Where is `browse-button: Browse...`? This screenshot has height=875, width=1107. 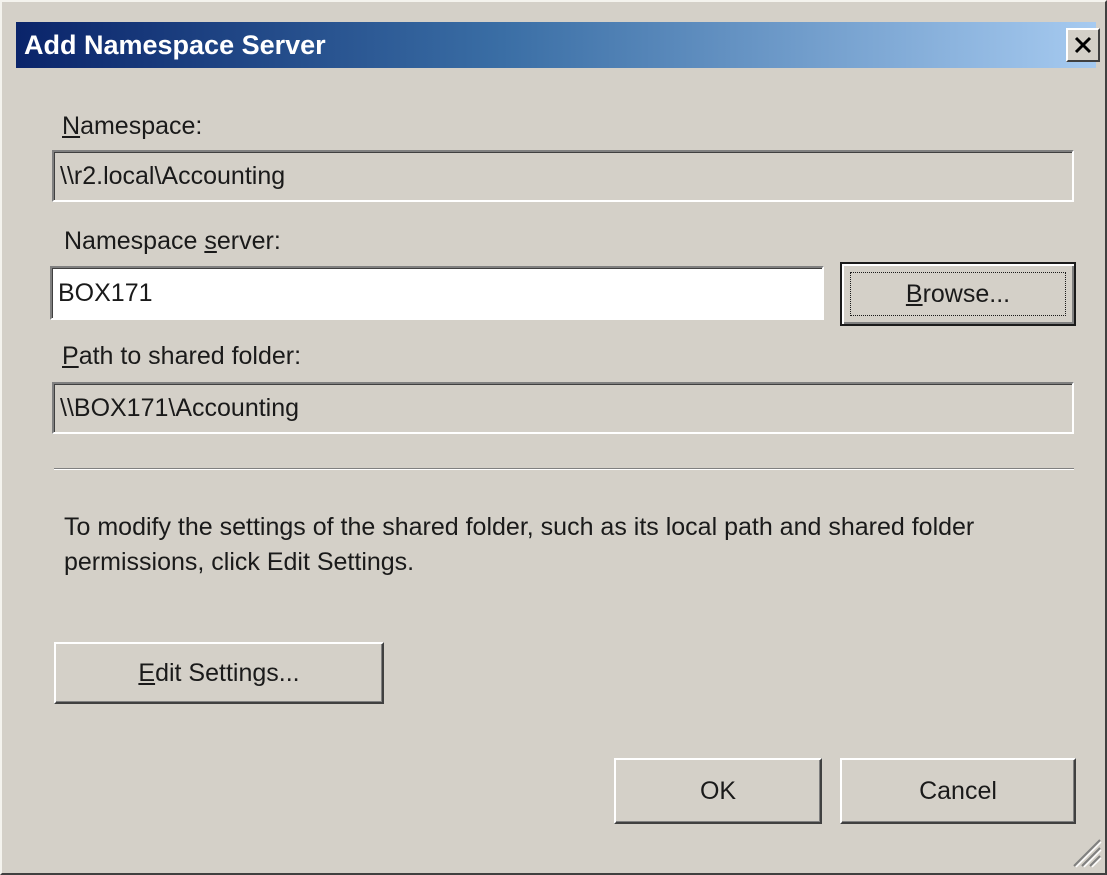
browse-button: Browse... is located at coordinates (958, 294).